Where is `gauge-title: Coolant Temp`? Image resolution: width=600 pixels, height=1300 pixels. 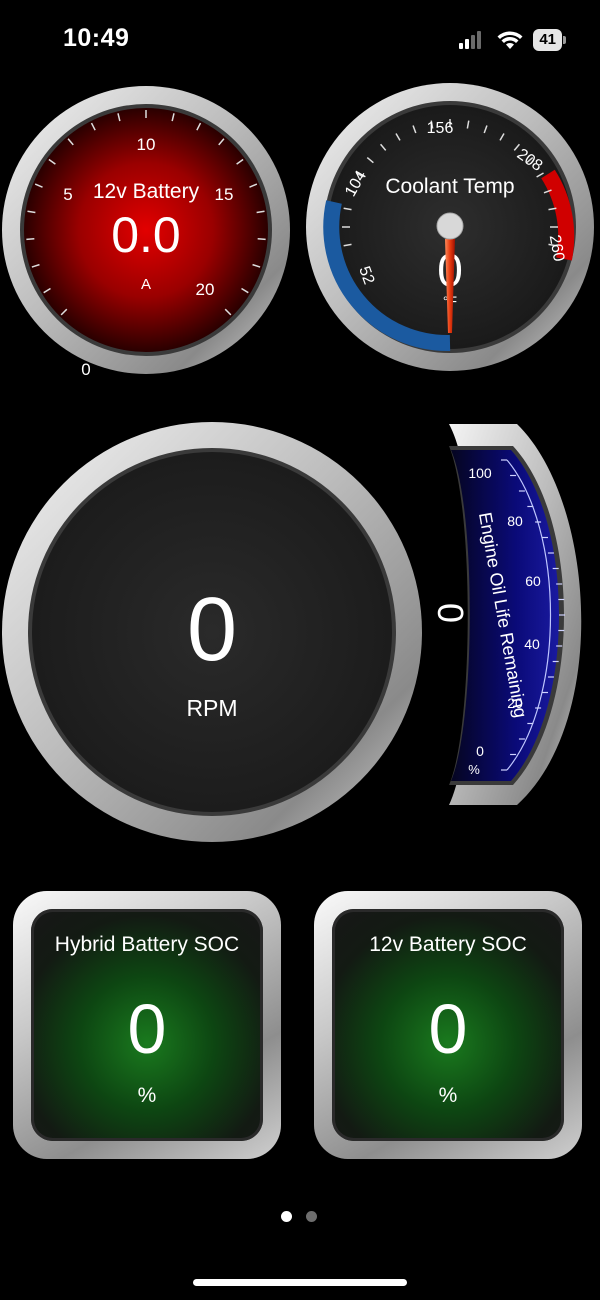
gauge-title: Coolant Temp is located at coordinates (449, 186).